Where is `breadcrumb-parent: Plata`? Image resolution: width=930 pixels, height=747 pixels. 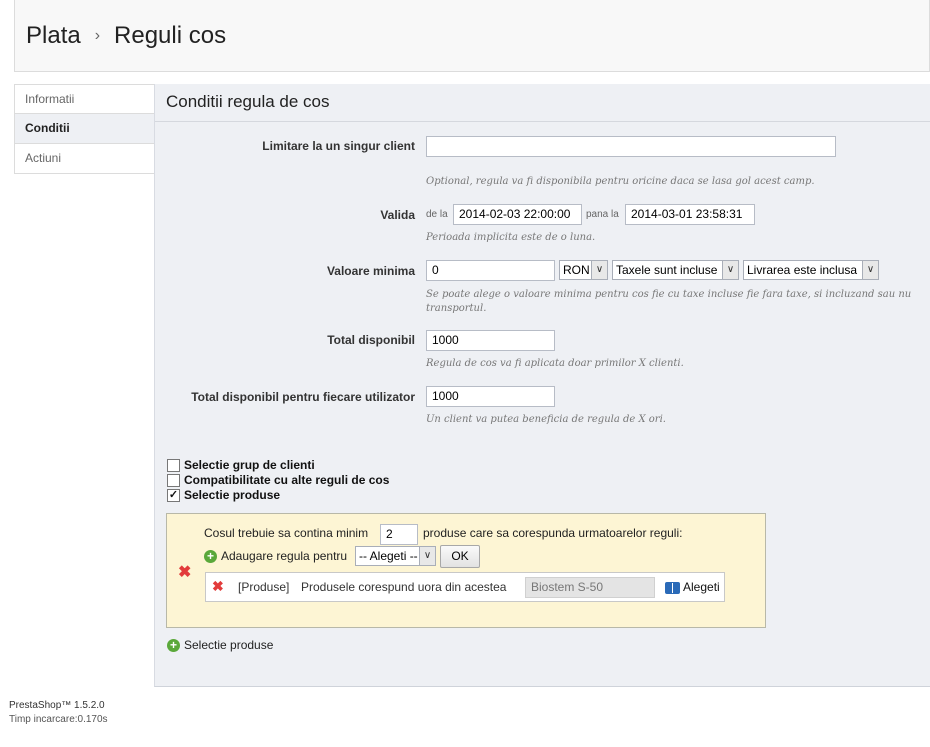
breadcrumb-parent: Plata is located at coordinates (53, 36).